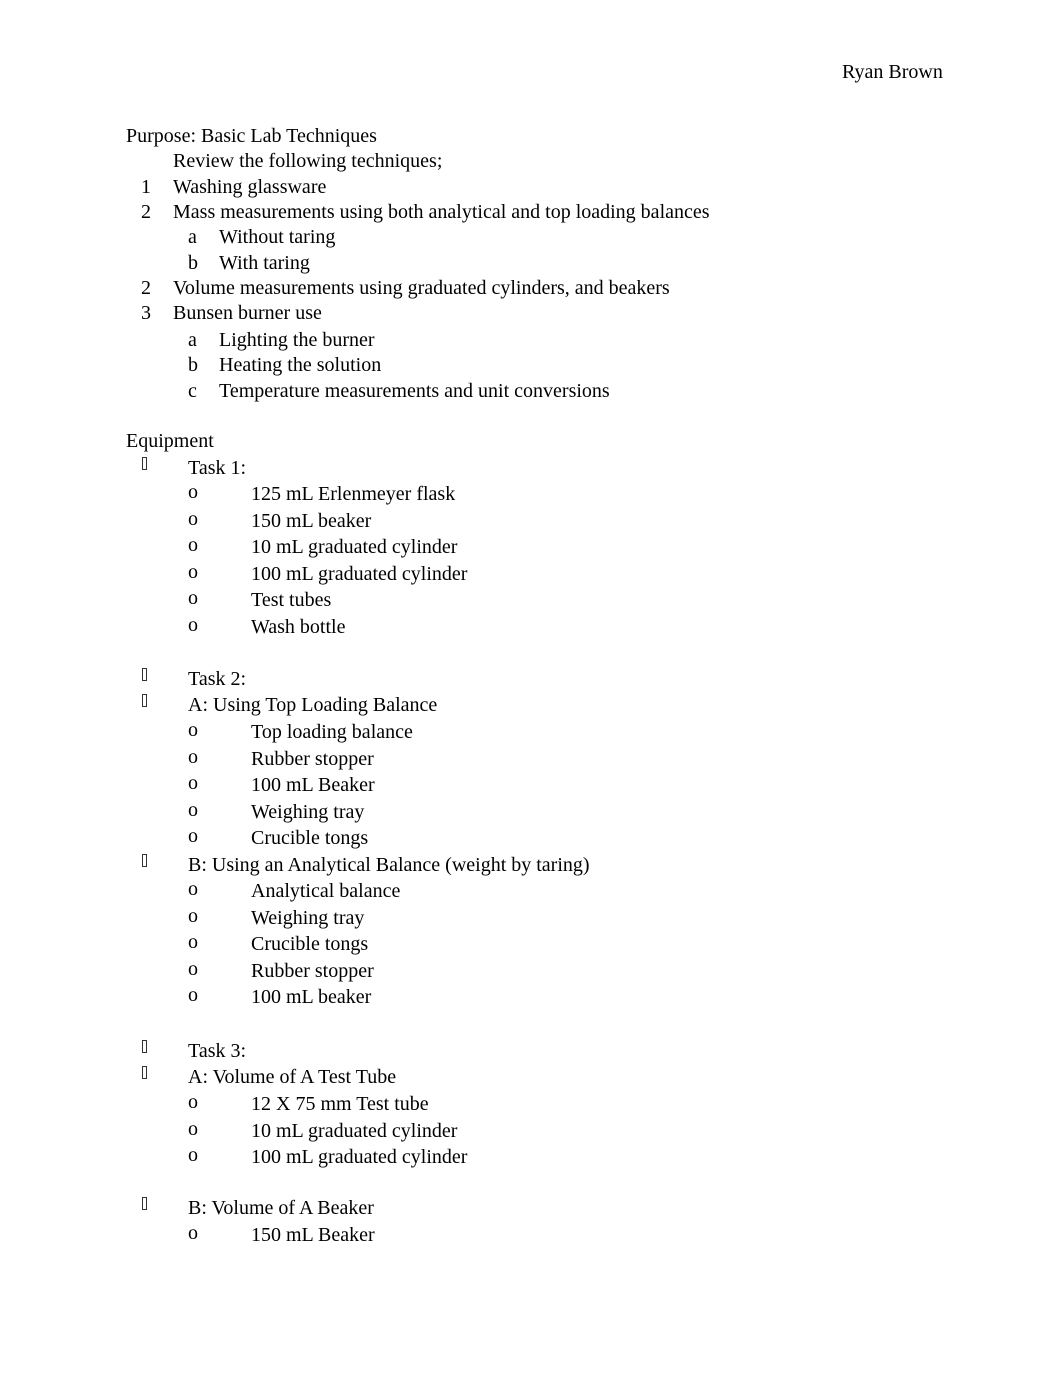 The height and width of the screenshot is (1377, 1062). What do you see at coordinates (291, 600) in the screenshot?
I see `equipment-item: Test tubes` at bounding box center [291, 600].